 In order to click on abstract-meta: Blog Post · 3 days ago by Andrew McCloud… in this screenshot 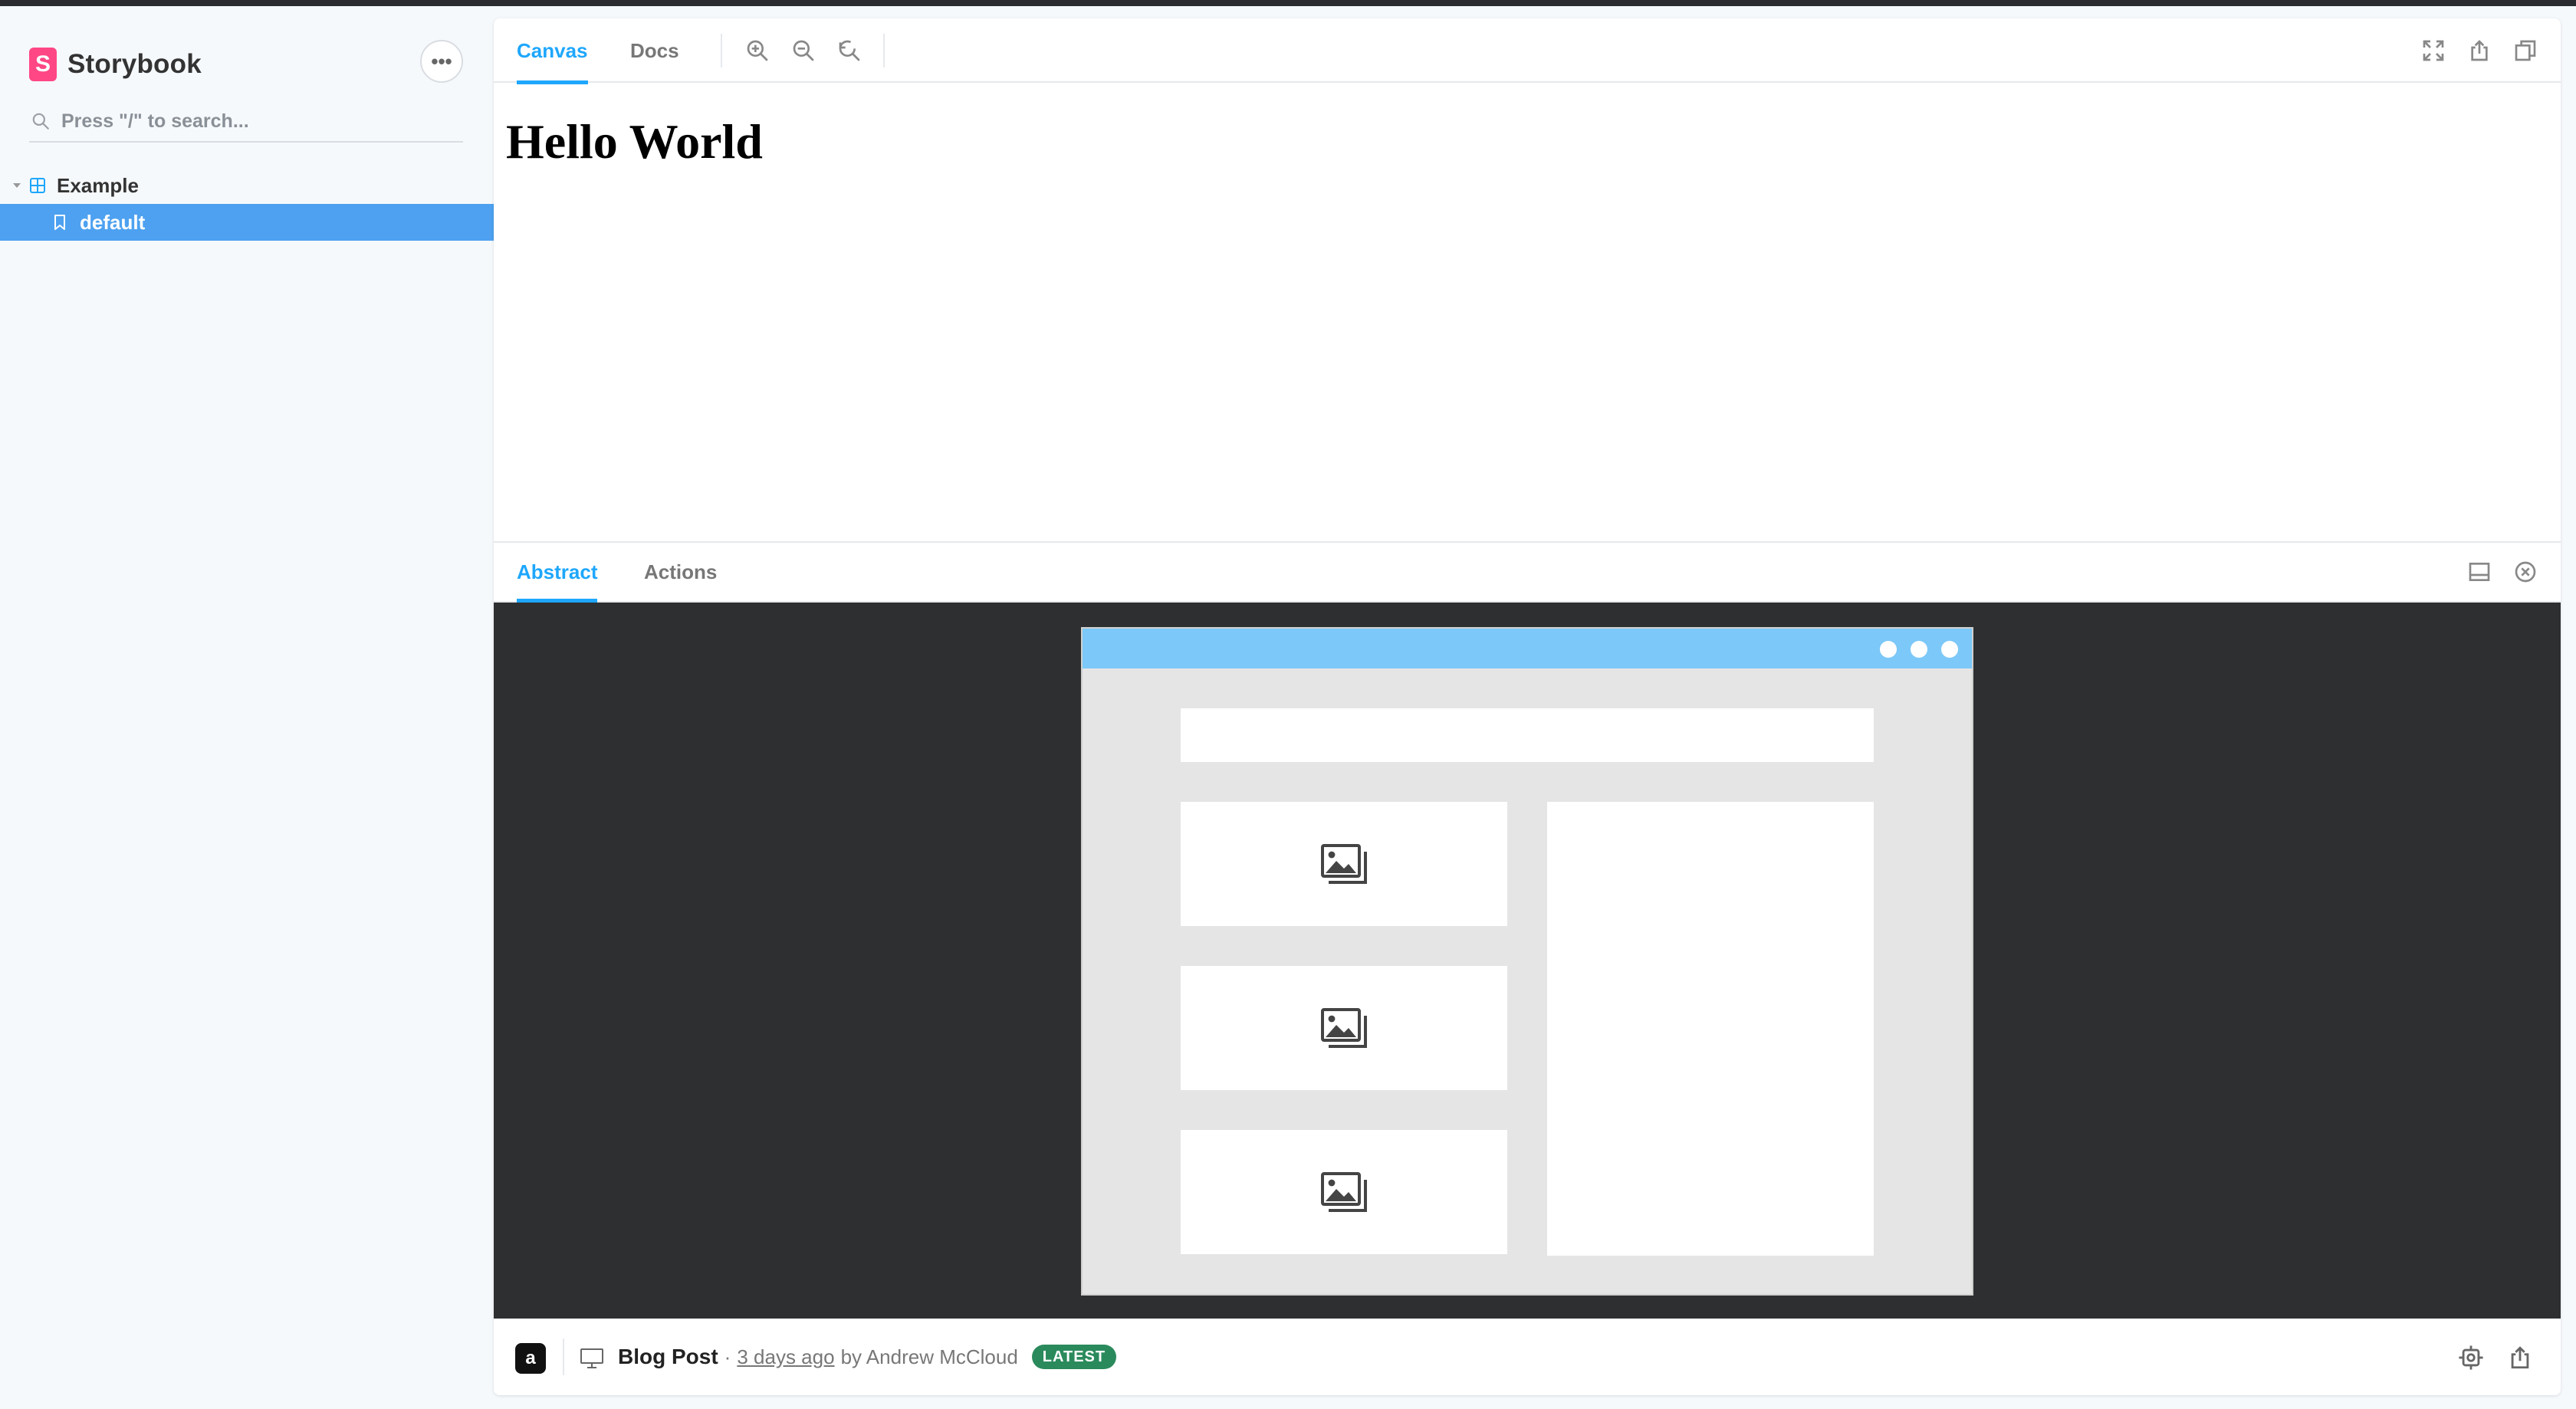, I will do `click(867, 1357)`.